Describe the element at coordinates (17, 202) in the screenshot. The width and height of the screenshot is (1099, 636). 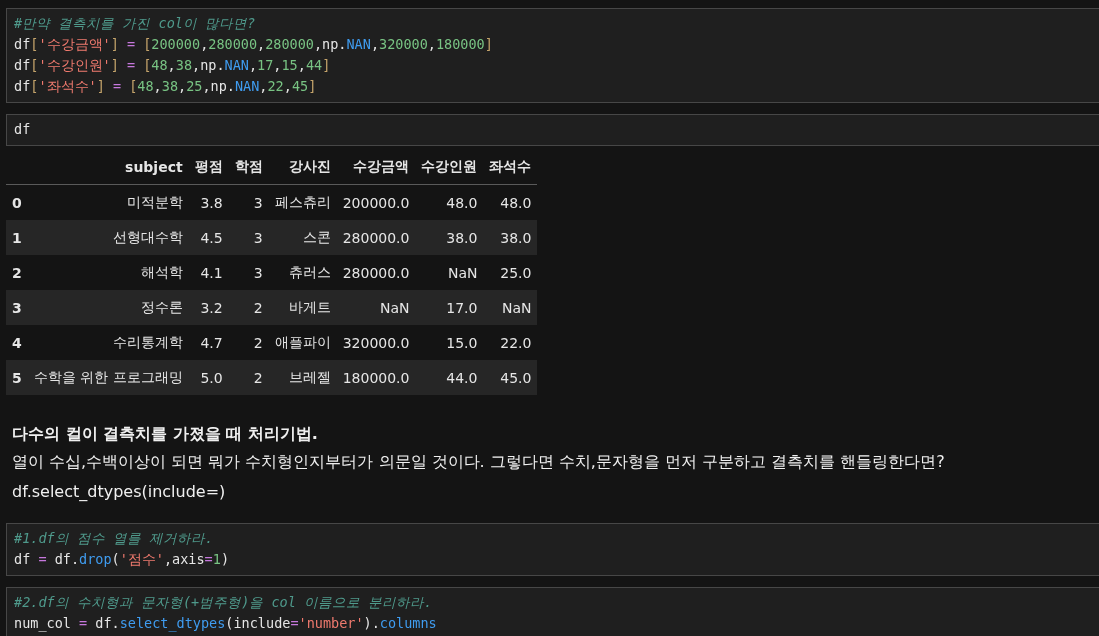
I see `row-index: 0` at that location.